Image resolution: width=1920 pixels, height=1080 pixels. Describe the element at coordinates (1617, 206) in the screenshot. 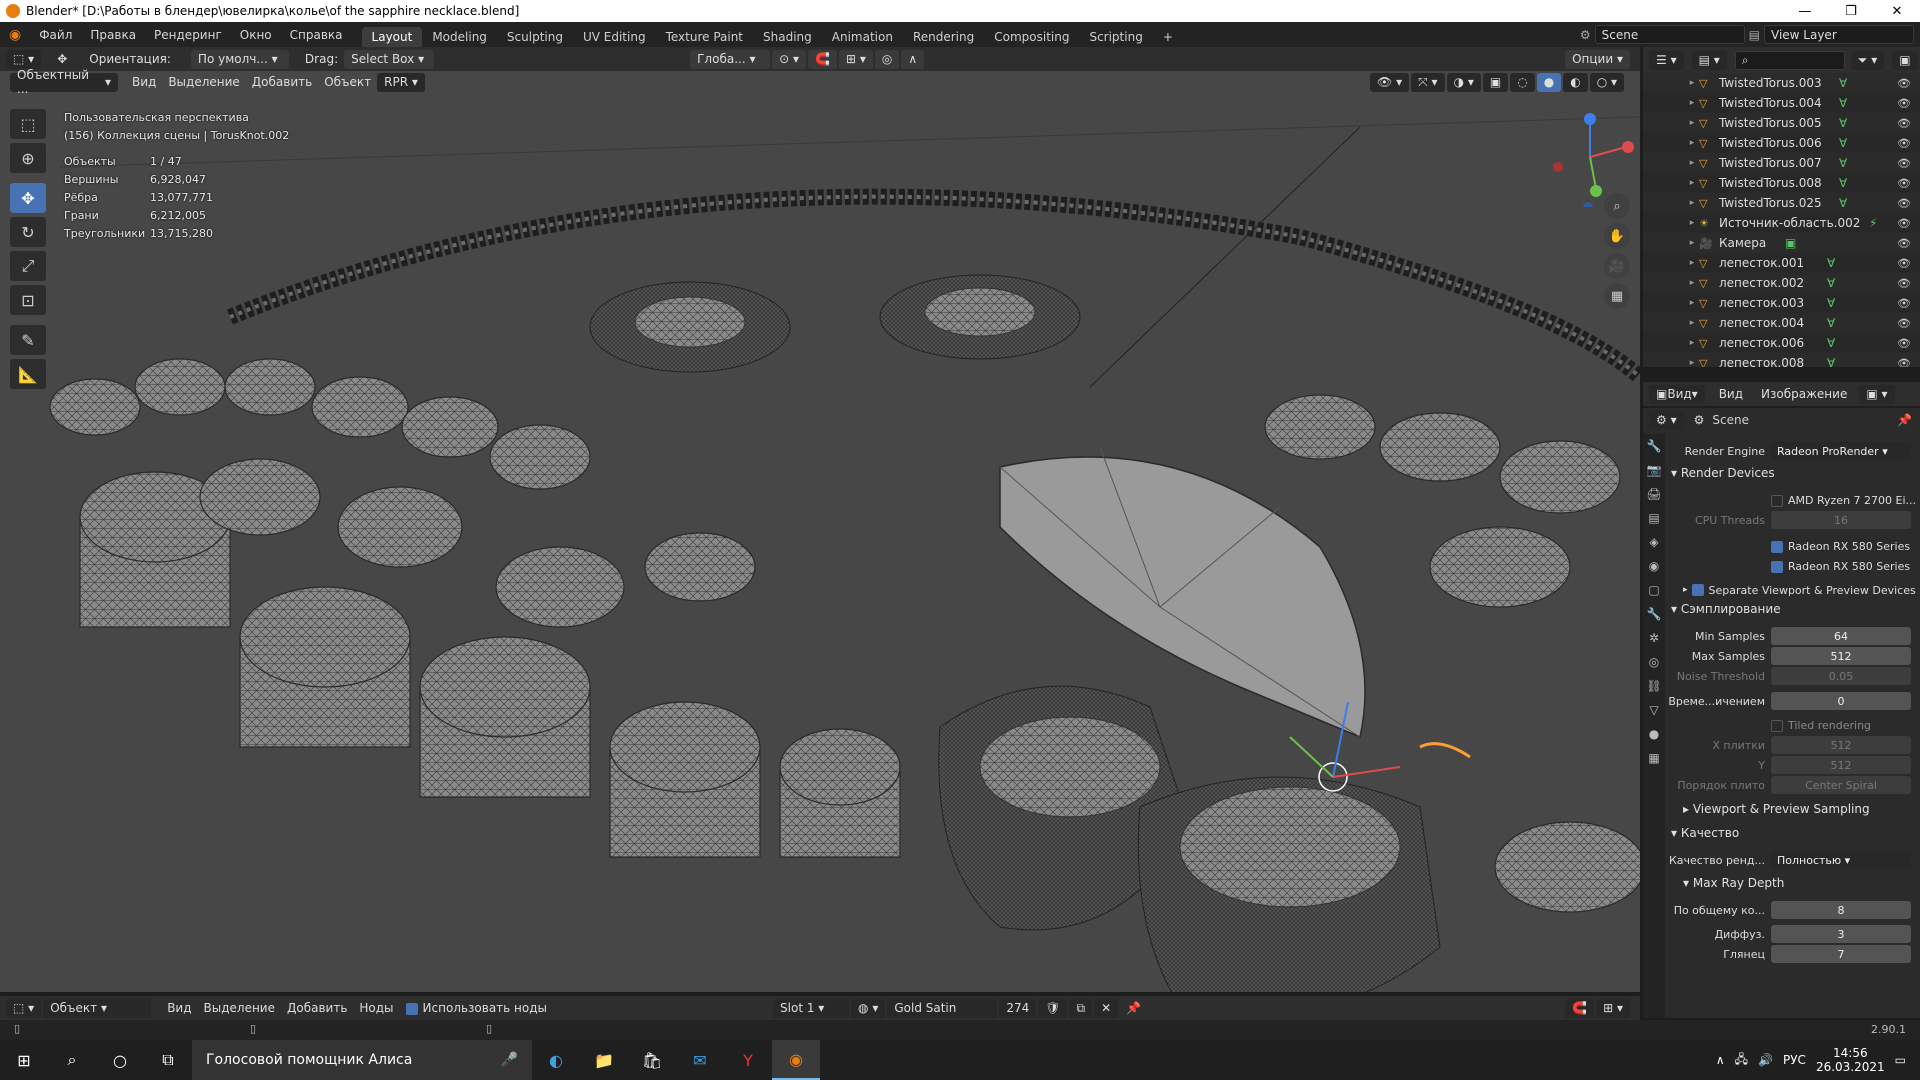

I see `zoom-icon: ⌕` at that location.